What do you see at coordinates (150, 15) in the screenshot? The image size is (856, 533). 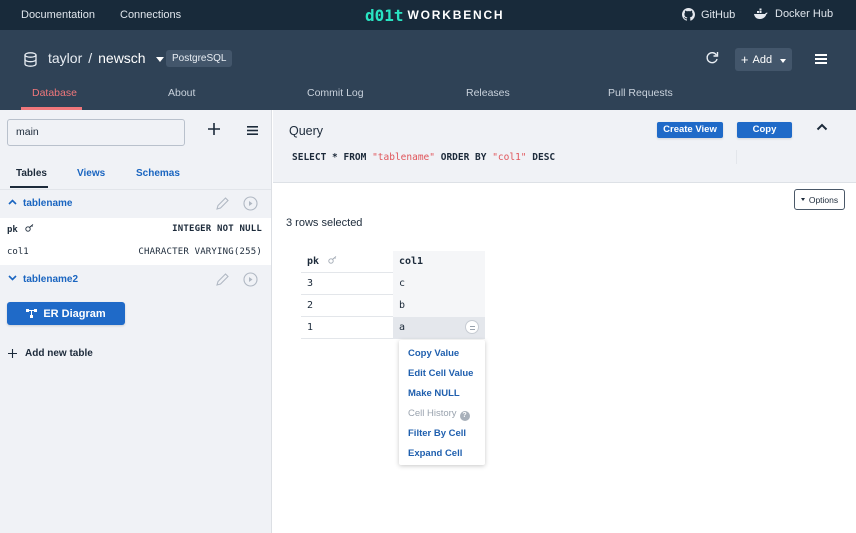 I see `connections-link: Connections` at bounding box center [150, 15].